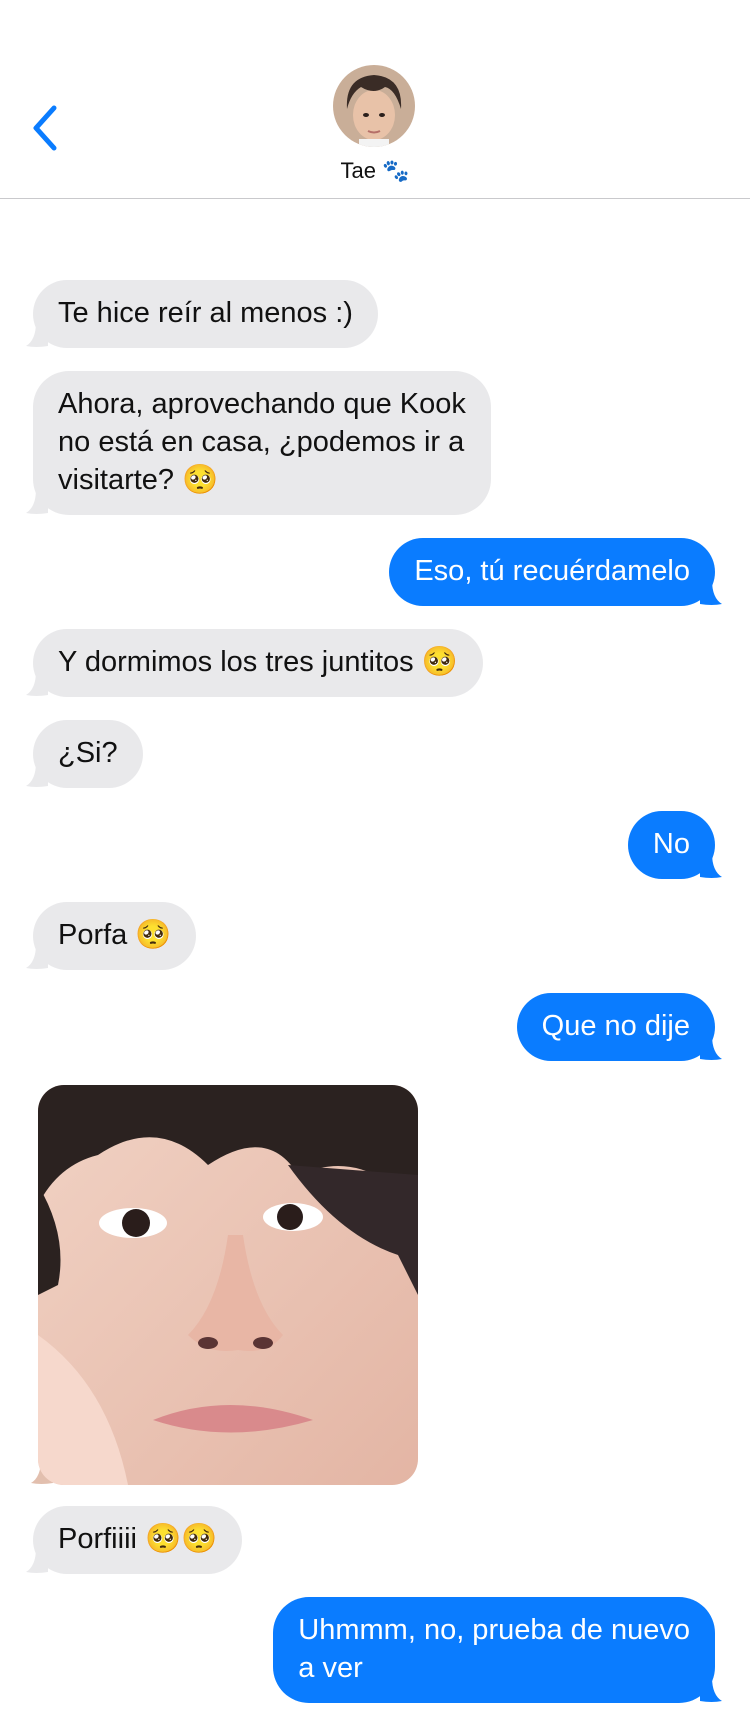  I want to click on message-bubble: Uhmmm, no, prueba de nuevo a ver, so click(494, 1650).